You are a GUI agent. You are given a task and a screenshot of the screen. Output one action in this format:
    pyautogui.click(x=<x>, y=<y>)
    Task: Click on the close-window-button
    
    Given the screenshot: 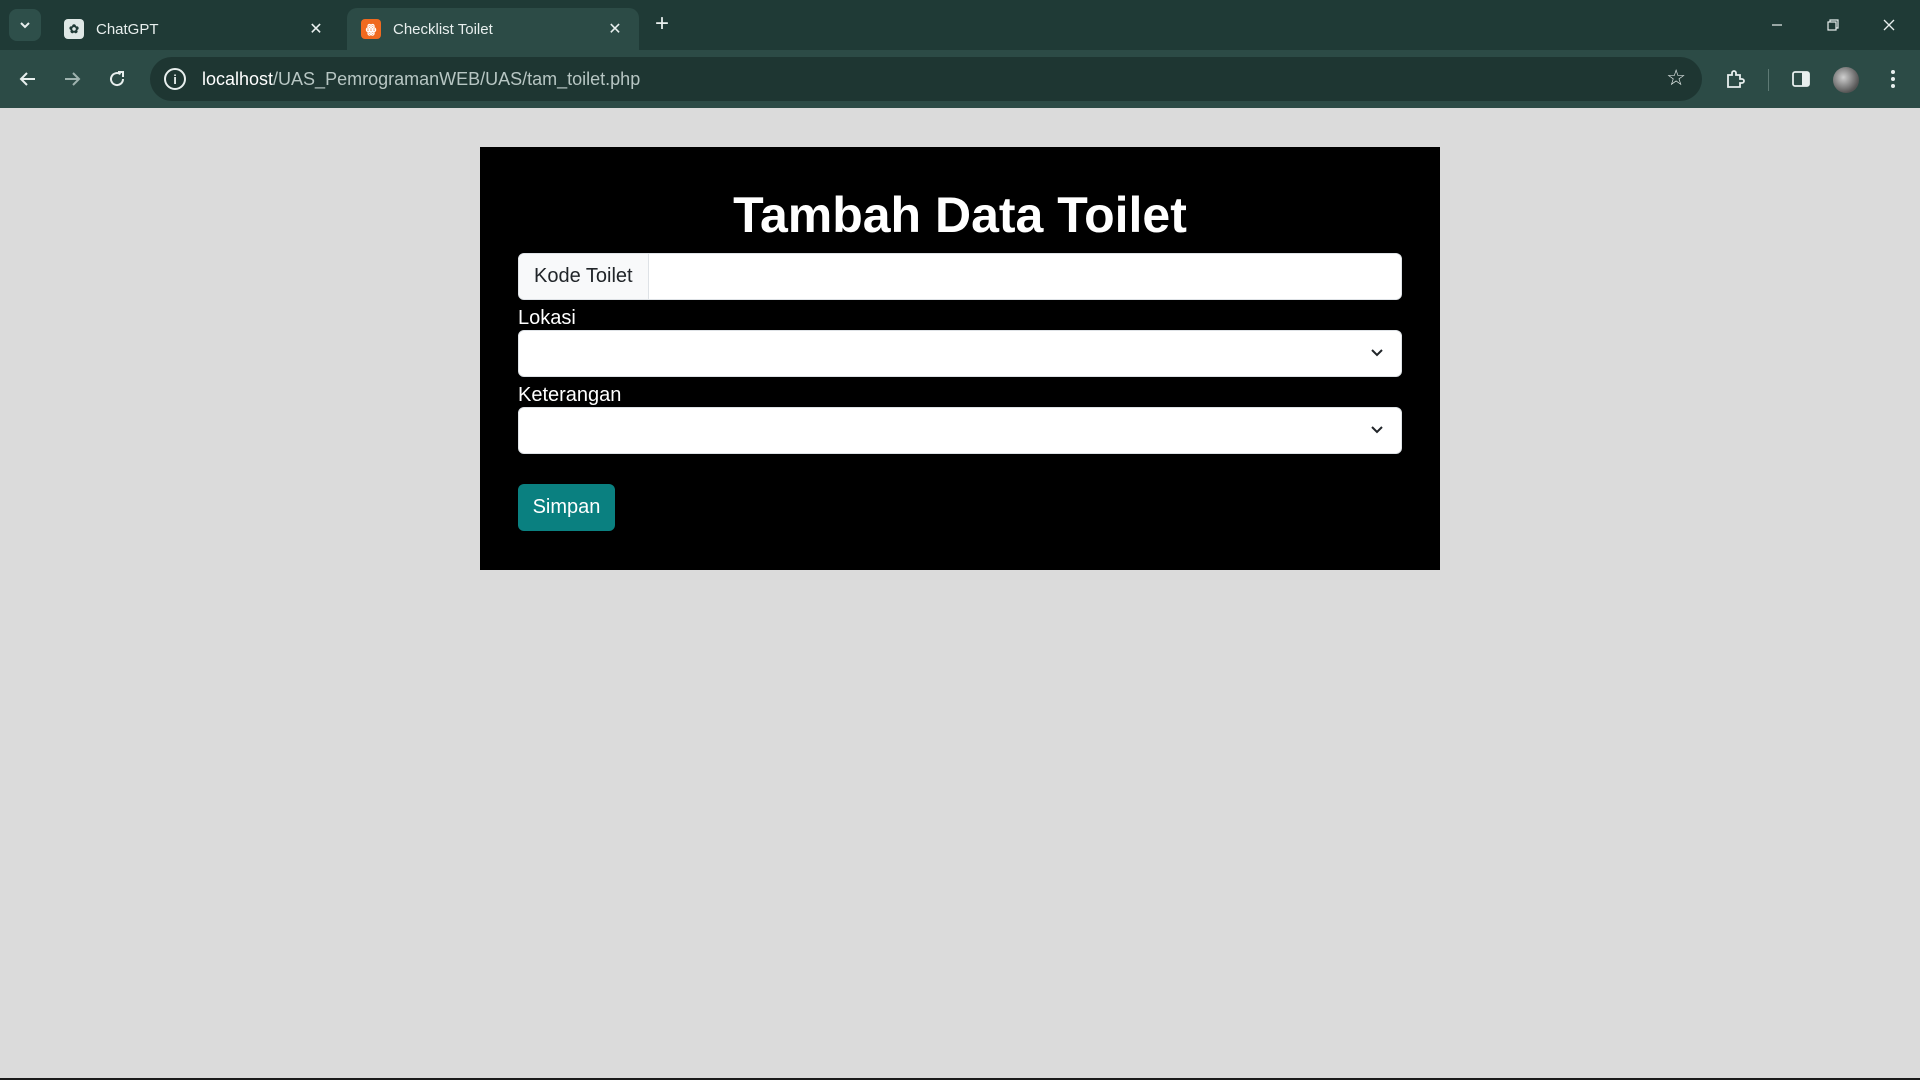 What is the action you would take?
    pyautogui.click(x=1889, y=25)
    